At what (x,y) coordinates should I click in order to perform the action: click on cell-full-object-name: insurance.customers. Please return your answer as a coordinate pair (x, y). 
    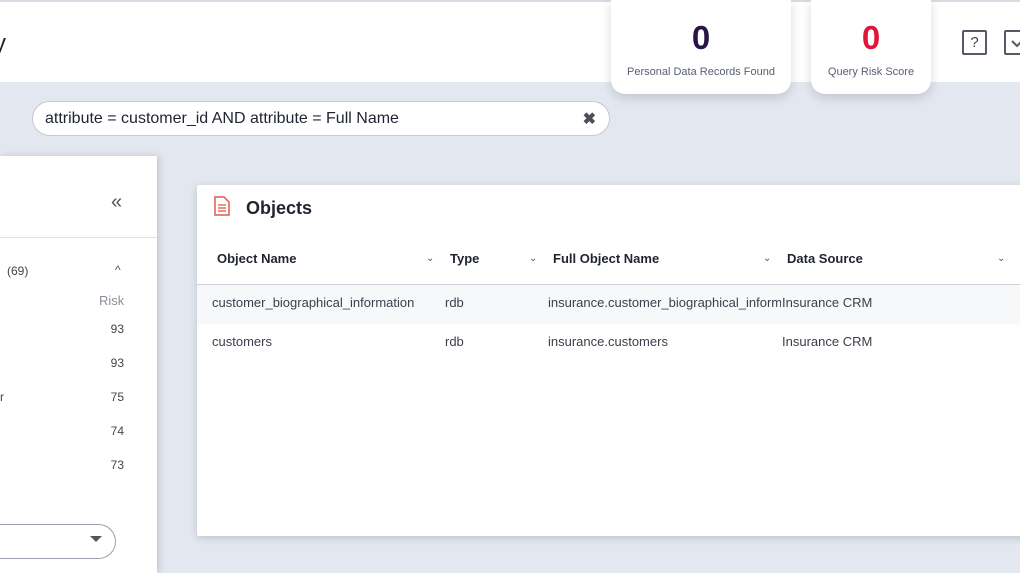
    Looking at the image, I should click on (608, 341).